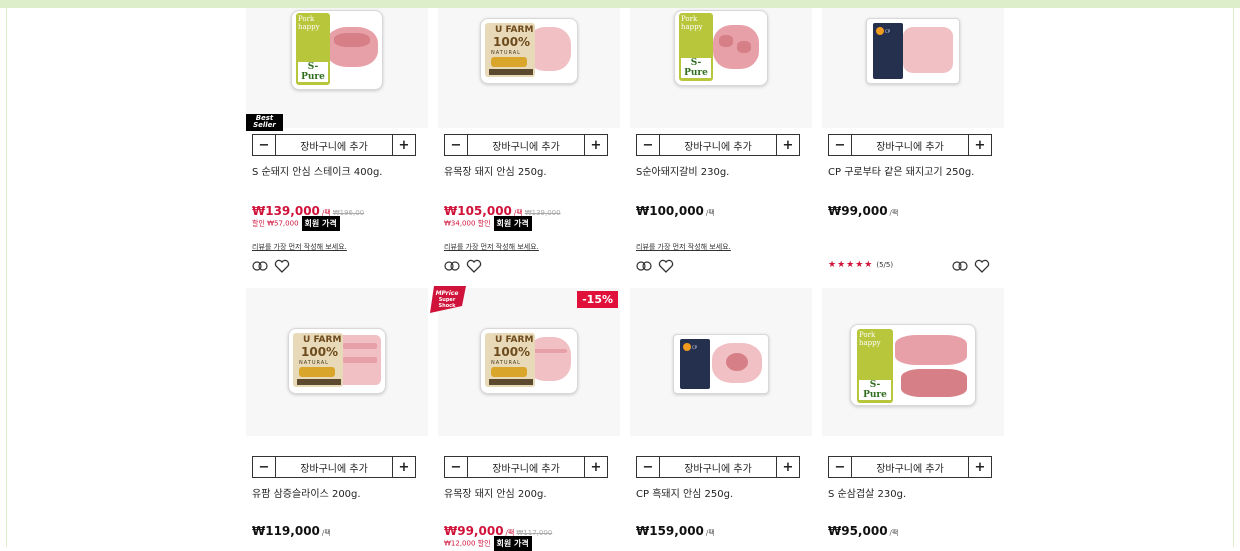  What do you see at coordinates (913, 494) in the screenshot?
I see `product-name: S 순삼겹살 230g.` at bounding box center [913, 494].